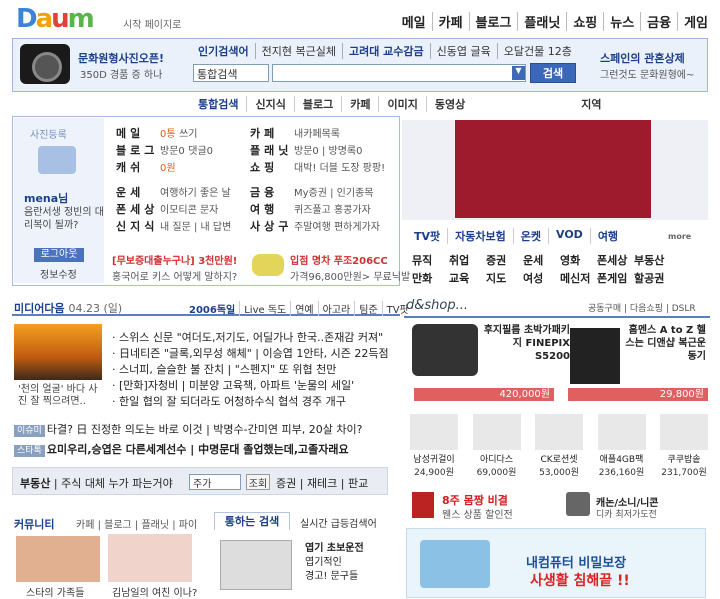 Image resolution: width=720 pixels, height=599 pixels. What do you see at coordinates (64, 219) in the screenshot?
I see `user-question: 음란서생 정빈의 대리복이 될까?` at bounding box center [64, 219].